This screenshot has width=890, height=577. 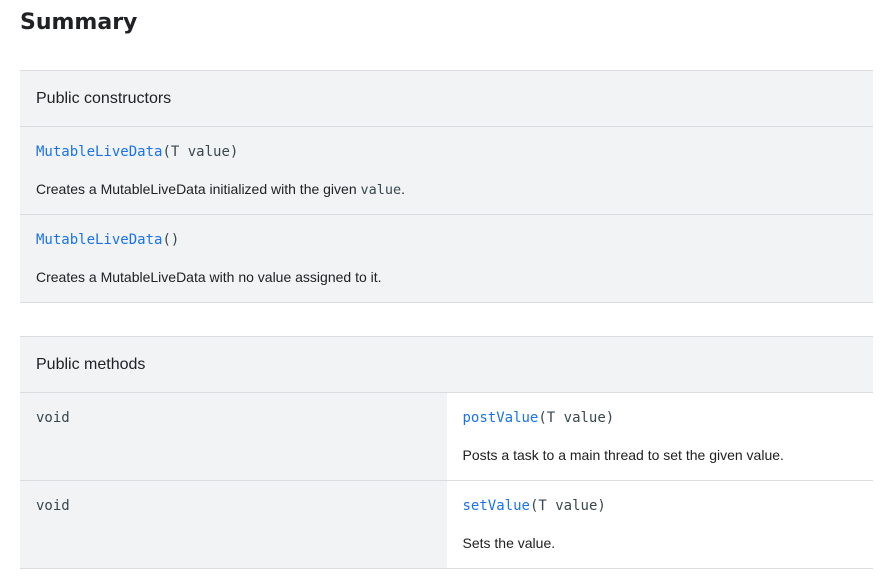 I want to click on constructor-description-code: value, so click(x=381, y=190).